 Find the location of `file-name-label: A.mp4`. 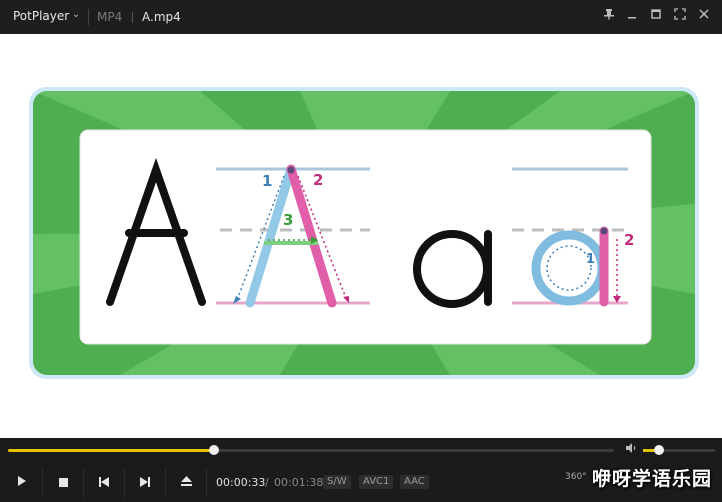

file-name-label: A.mp4 is located at coordinates (161, 17).